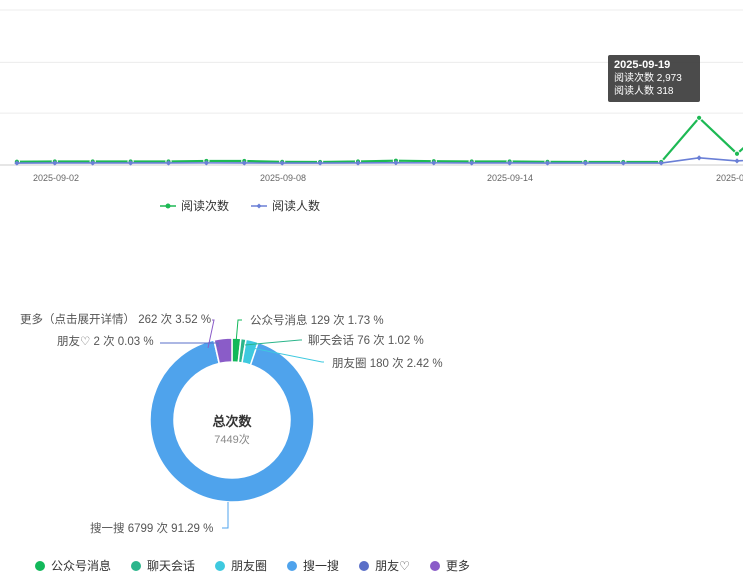 The image size is (743, 577). What do you see at coordinates (259, 205) in the screenshot?
I see `legend-marker-readers-icon` at bounding box center [259, 205].